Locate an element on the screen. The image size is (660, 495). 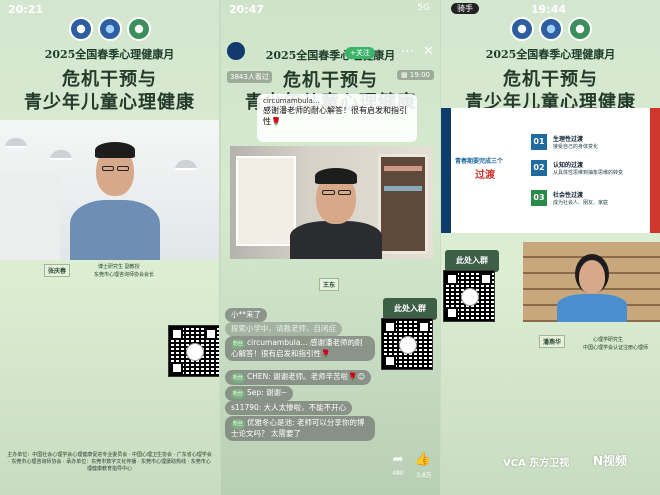
chat-text: 探索小学中，请教老师，自闭症 is located at coordinates (283, 328).